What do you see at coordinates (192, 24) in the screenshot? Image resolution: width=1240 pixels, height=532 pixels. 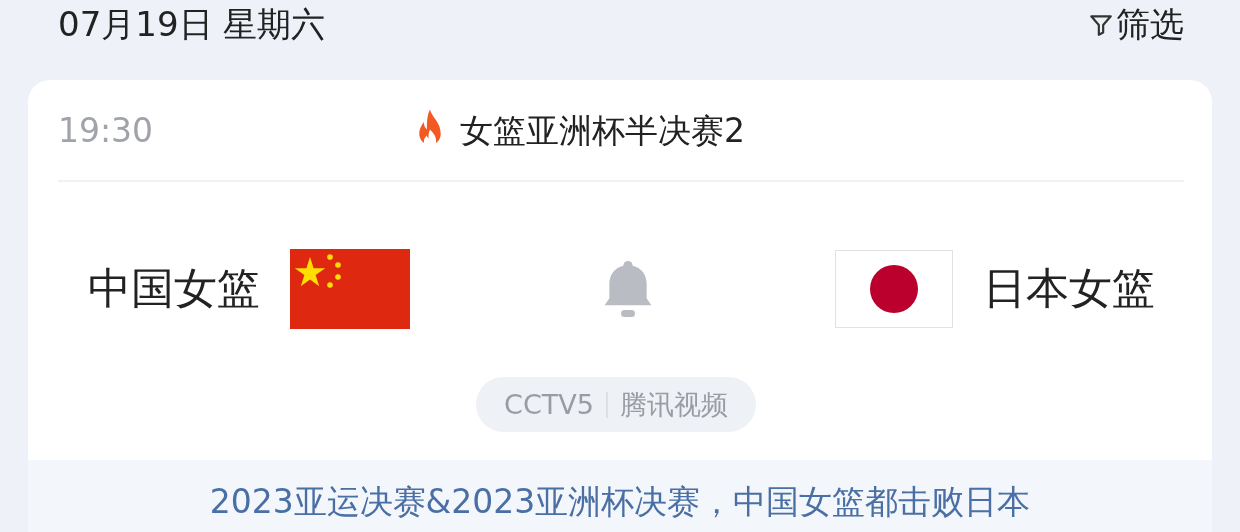 I see `date-heading: 07月19日 星期六` at bounding box center [192, 24].